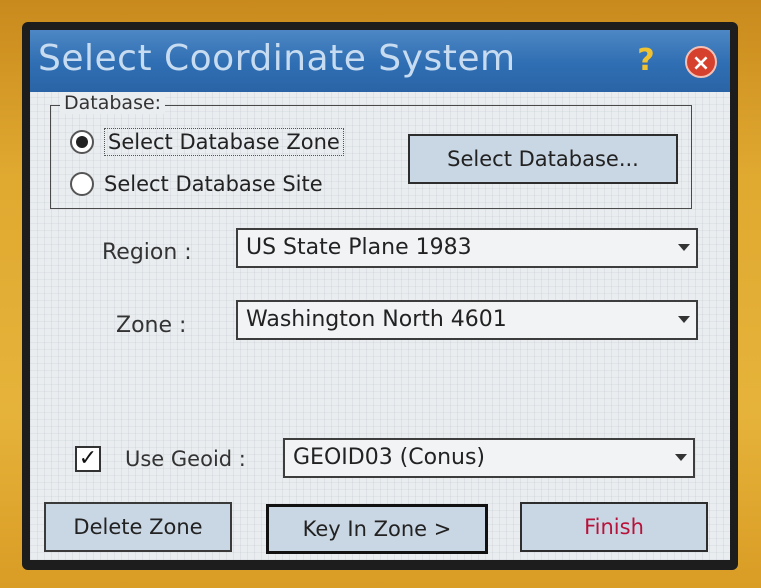  What do you see at coordinates (646, 61) in the screenshot?
I see `help-icon: ?` at bounding box center [646, 61].